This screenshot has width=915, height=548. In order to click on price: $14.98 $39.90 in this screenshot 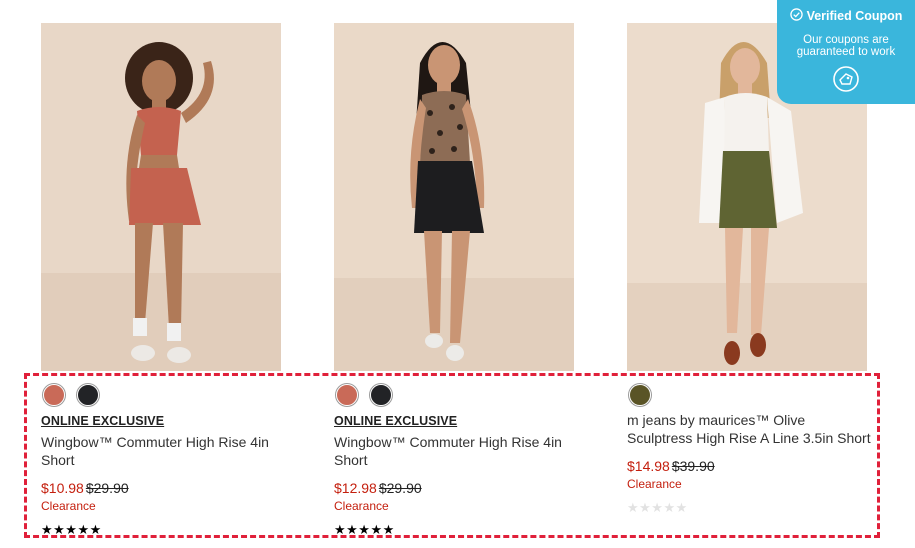, I will do `click(749, 466)`.